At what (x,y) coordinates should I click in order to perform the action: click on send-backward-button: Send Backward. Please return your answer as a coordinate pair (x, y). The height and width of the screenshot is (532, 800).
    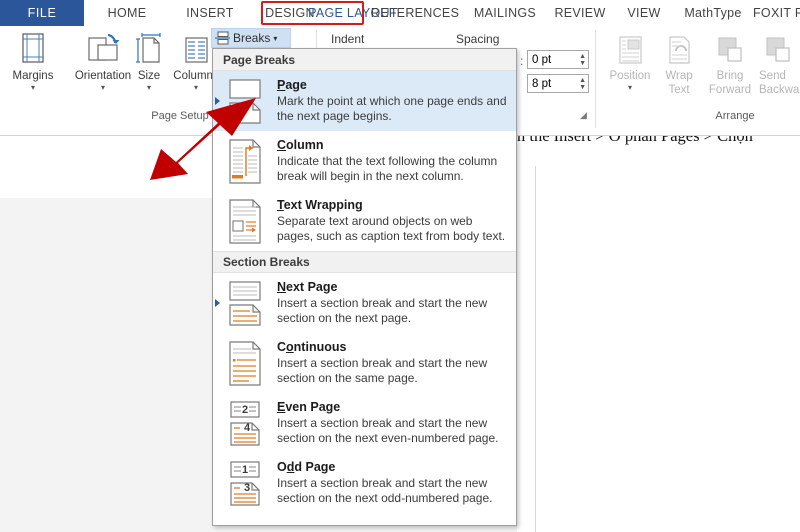
    Looking at the image, I should click on (778, 63).